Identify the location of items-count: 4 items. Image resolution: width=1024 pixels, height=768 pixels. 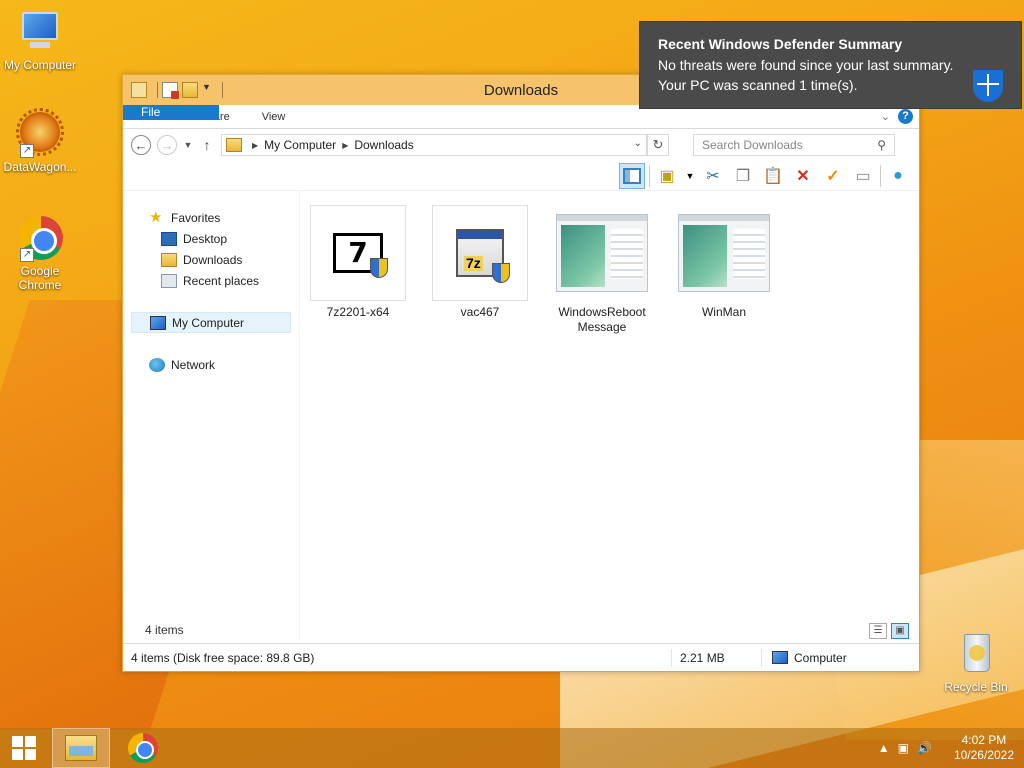
(164, 630).